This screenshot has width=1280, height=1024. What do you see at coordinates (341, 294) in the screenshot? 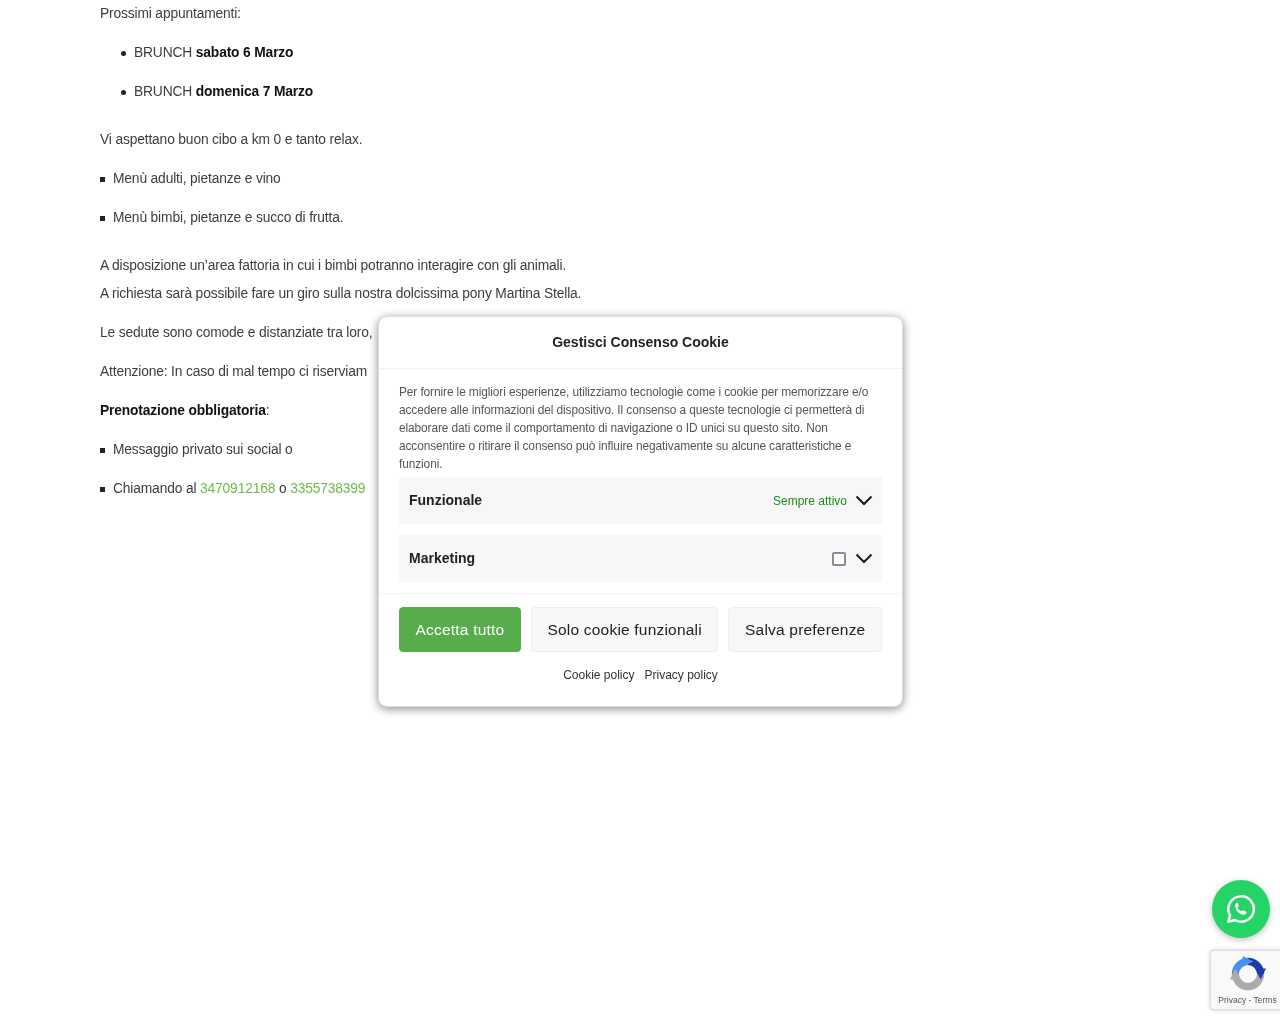
I see `paragraph-text: A richiesta sarà possibile fare un giro sulla nostra dolcissima pony Martina Stella.` at bounding box center [341, 294].